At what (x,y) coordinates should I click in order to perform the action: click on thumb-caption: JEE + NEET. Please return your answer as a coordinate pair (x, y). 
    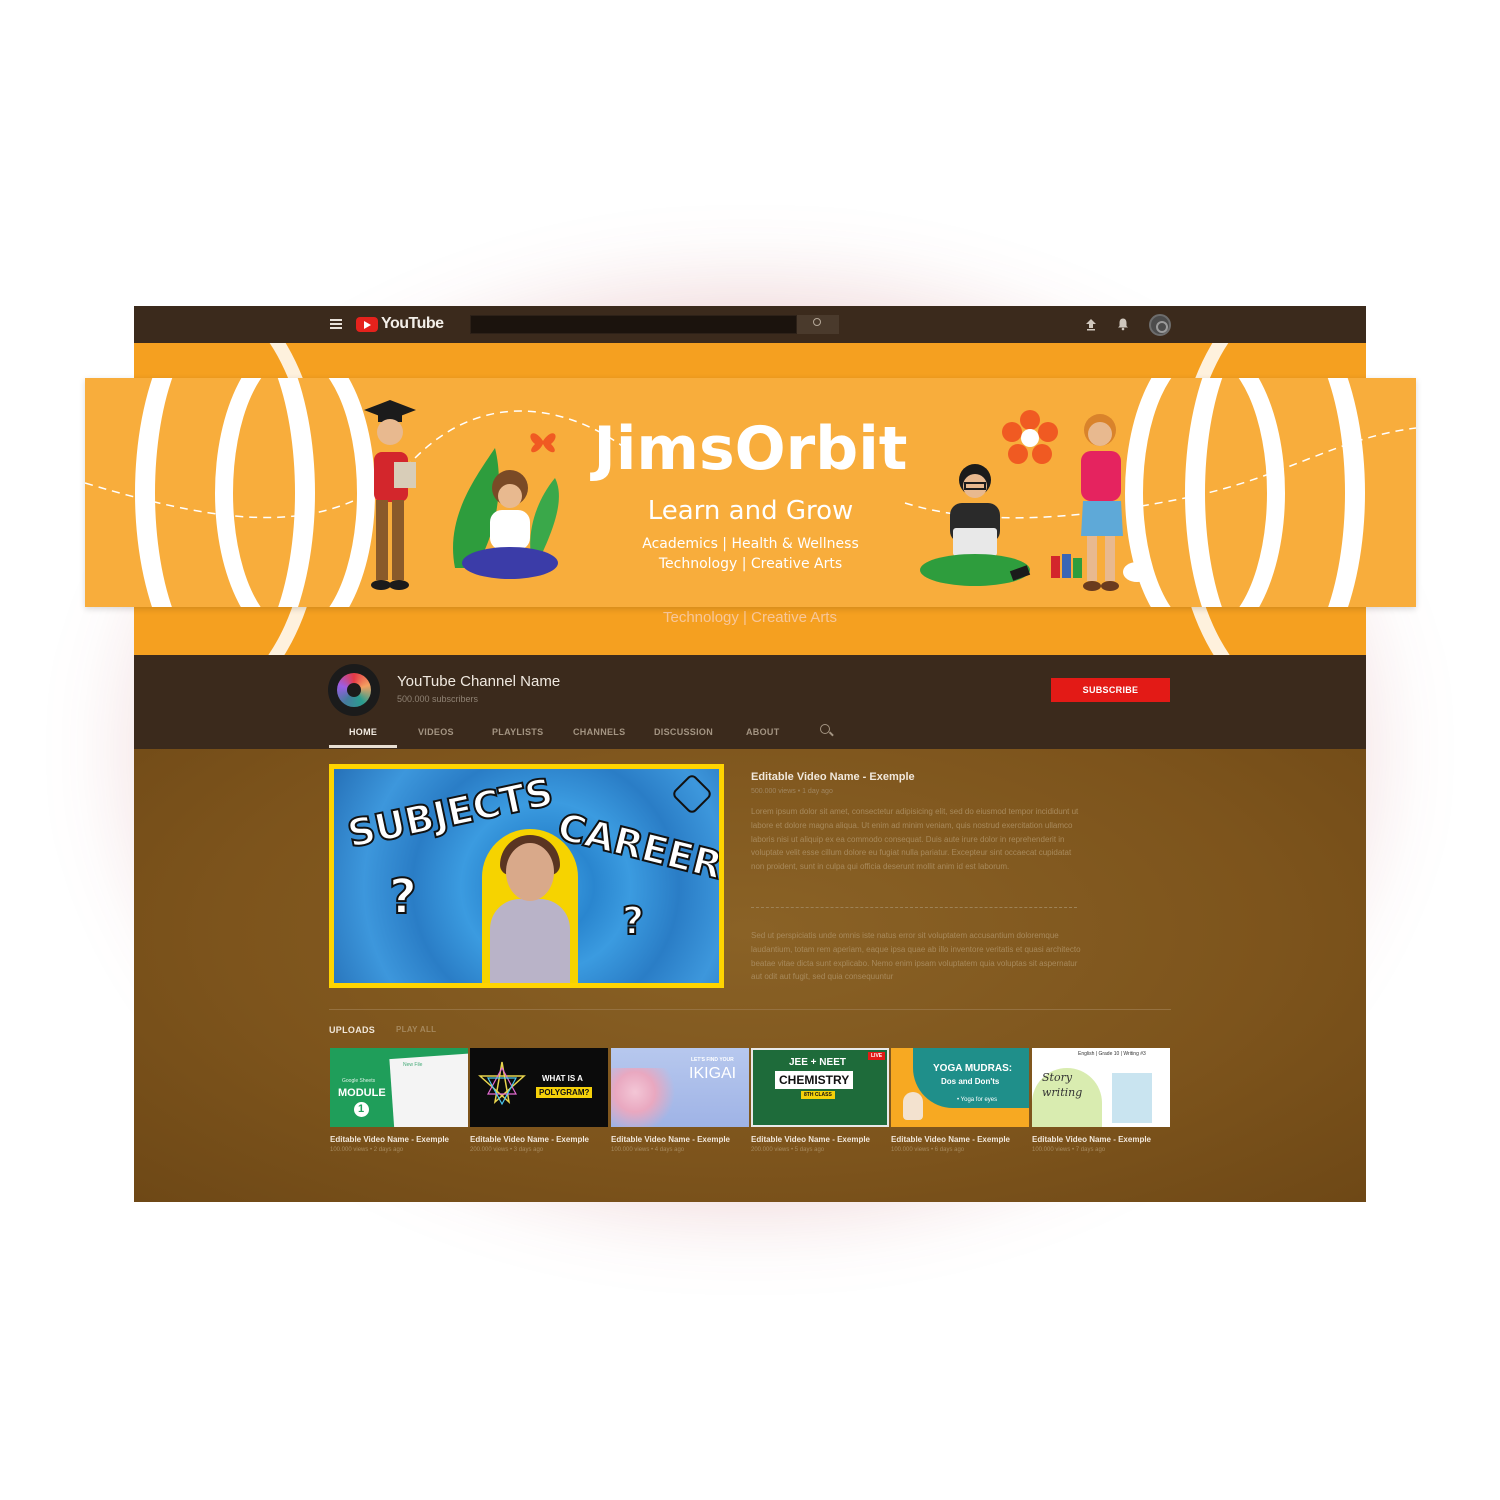
    Looking at the image, I should click on (817, 1062).